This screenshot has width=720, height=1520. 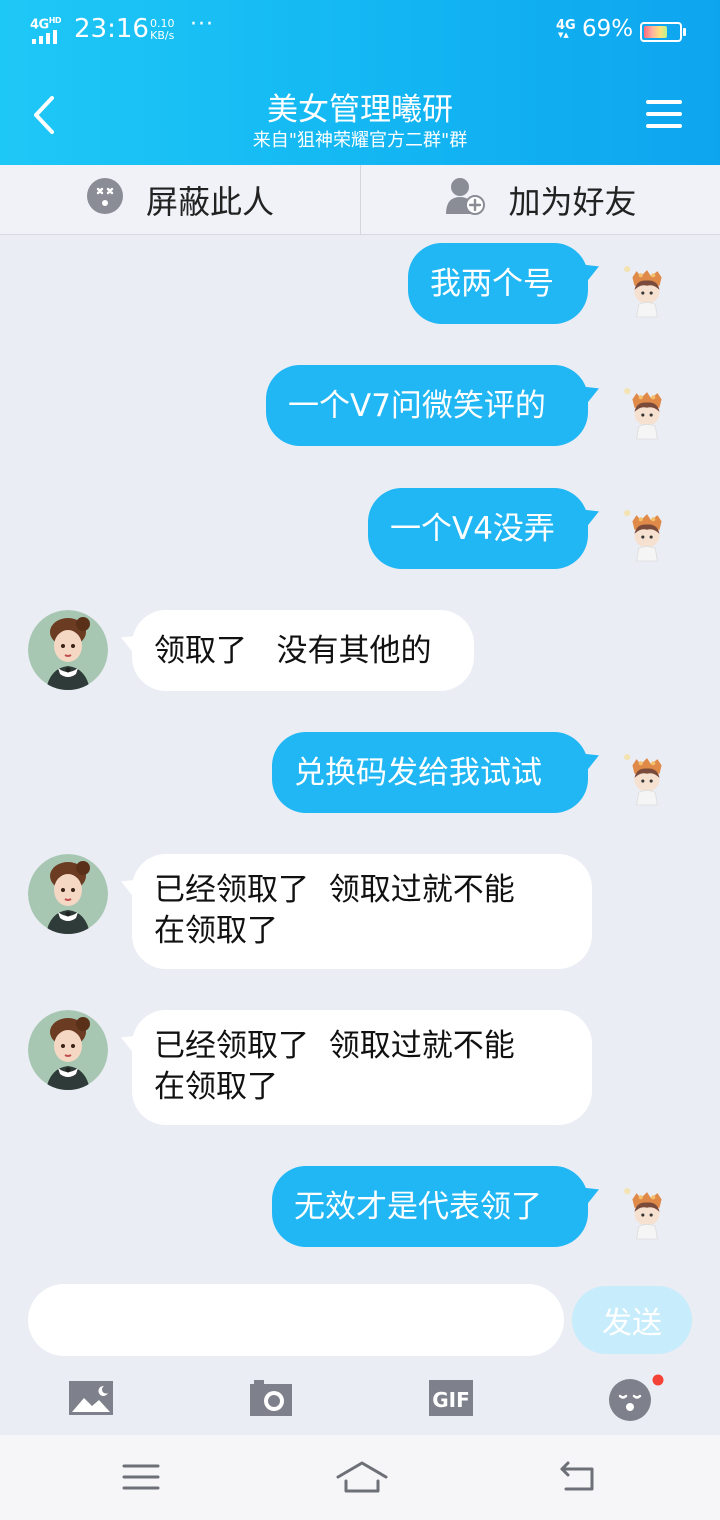 I want to click on action-bar: 屏蔽此人 加为好友, so click(x=360, y=200).